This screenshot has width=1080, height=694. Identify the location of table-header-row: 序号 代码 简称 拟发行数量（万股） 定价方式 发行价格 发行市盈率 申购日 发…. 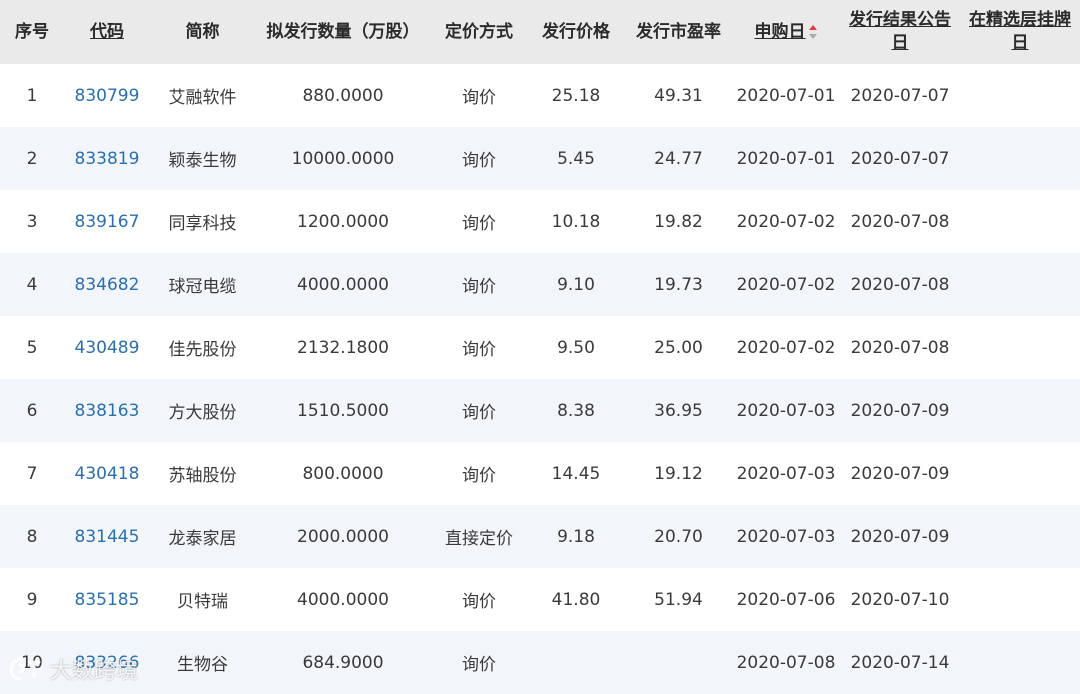
(540, 32).